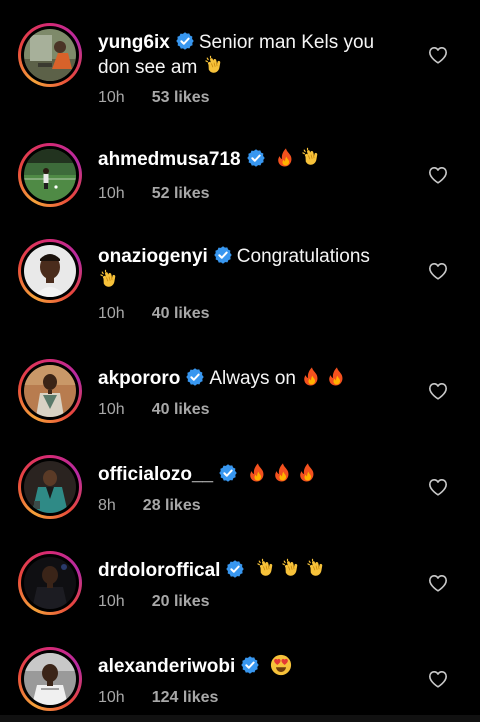 The height and width of the screenshot is (722, 480). What do you see at coordinates (153, 256) in the screenshot?
I see `comment-username: onaziogenyi` at bounding box center [153, 256].